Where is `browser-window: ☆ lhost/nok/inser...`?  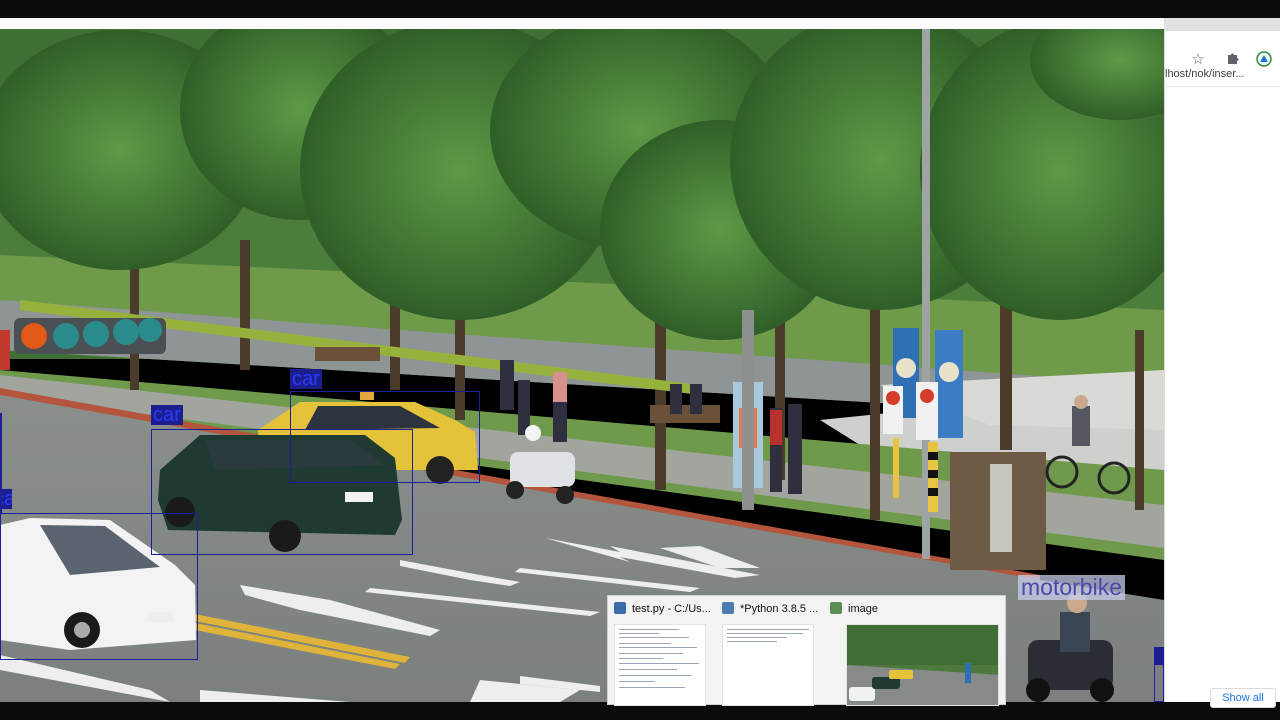
browser-window: ☆ lhost/nok/inser... is located at coordinates (1222, 360).